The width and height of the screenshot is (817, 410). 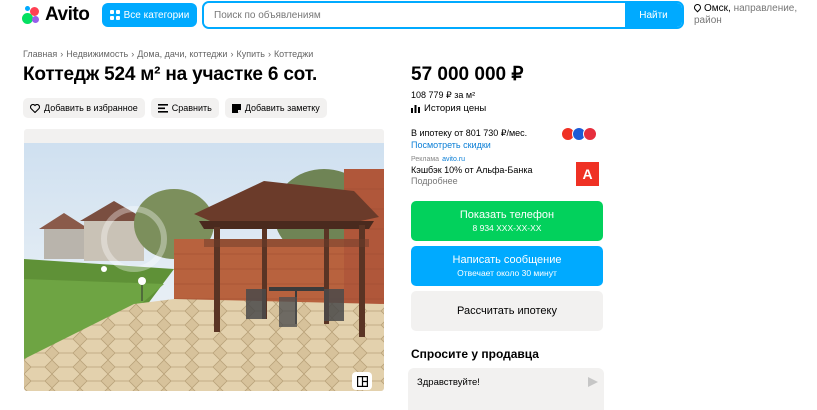 What do you see at coordinates (91, 108) in the screenshot?
I see `add-to-favorites-label: Добавить в избранное` at bounding box center [91, 108].